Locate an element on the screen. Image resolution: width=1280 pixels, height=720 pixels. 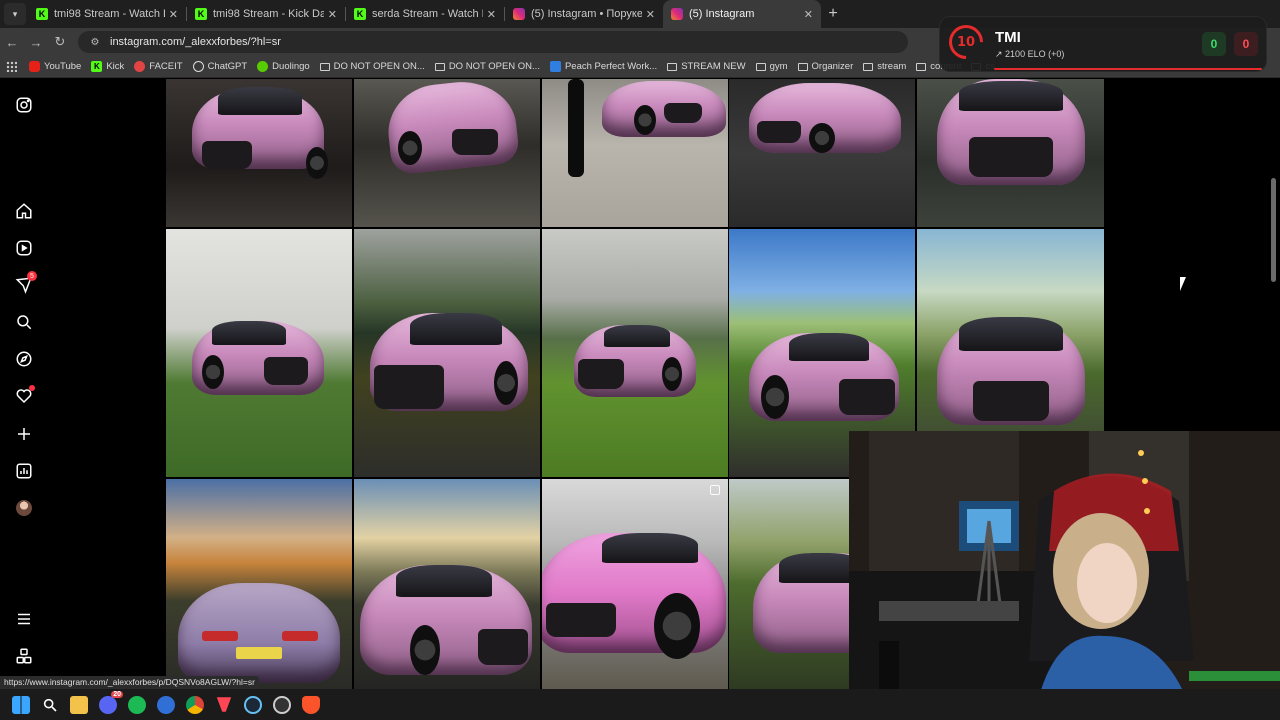
bookmark-label: gym is located at coordinates (778, 66).